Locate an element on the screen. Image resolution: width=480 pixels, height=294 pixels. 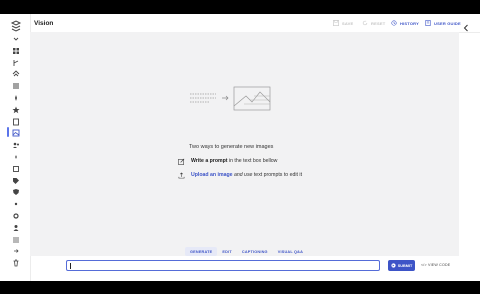
text-caret is located at coordinates (70, 266).